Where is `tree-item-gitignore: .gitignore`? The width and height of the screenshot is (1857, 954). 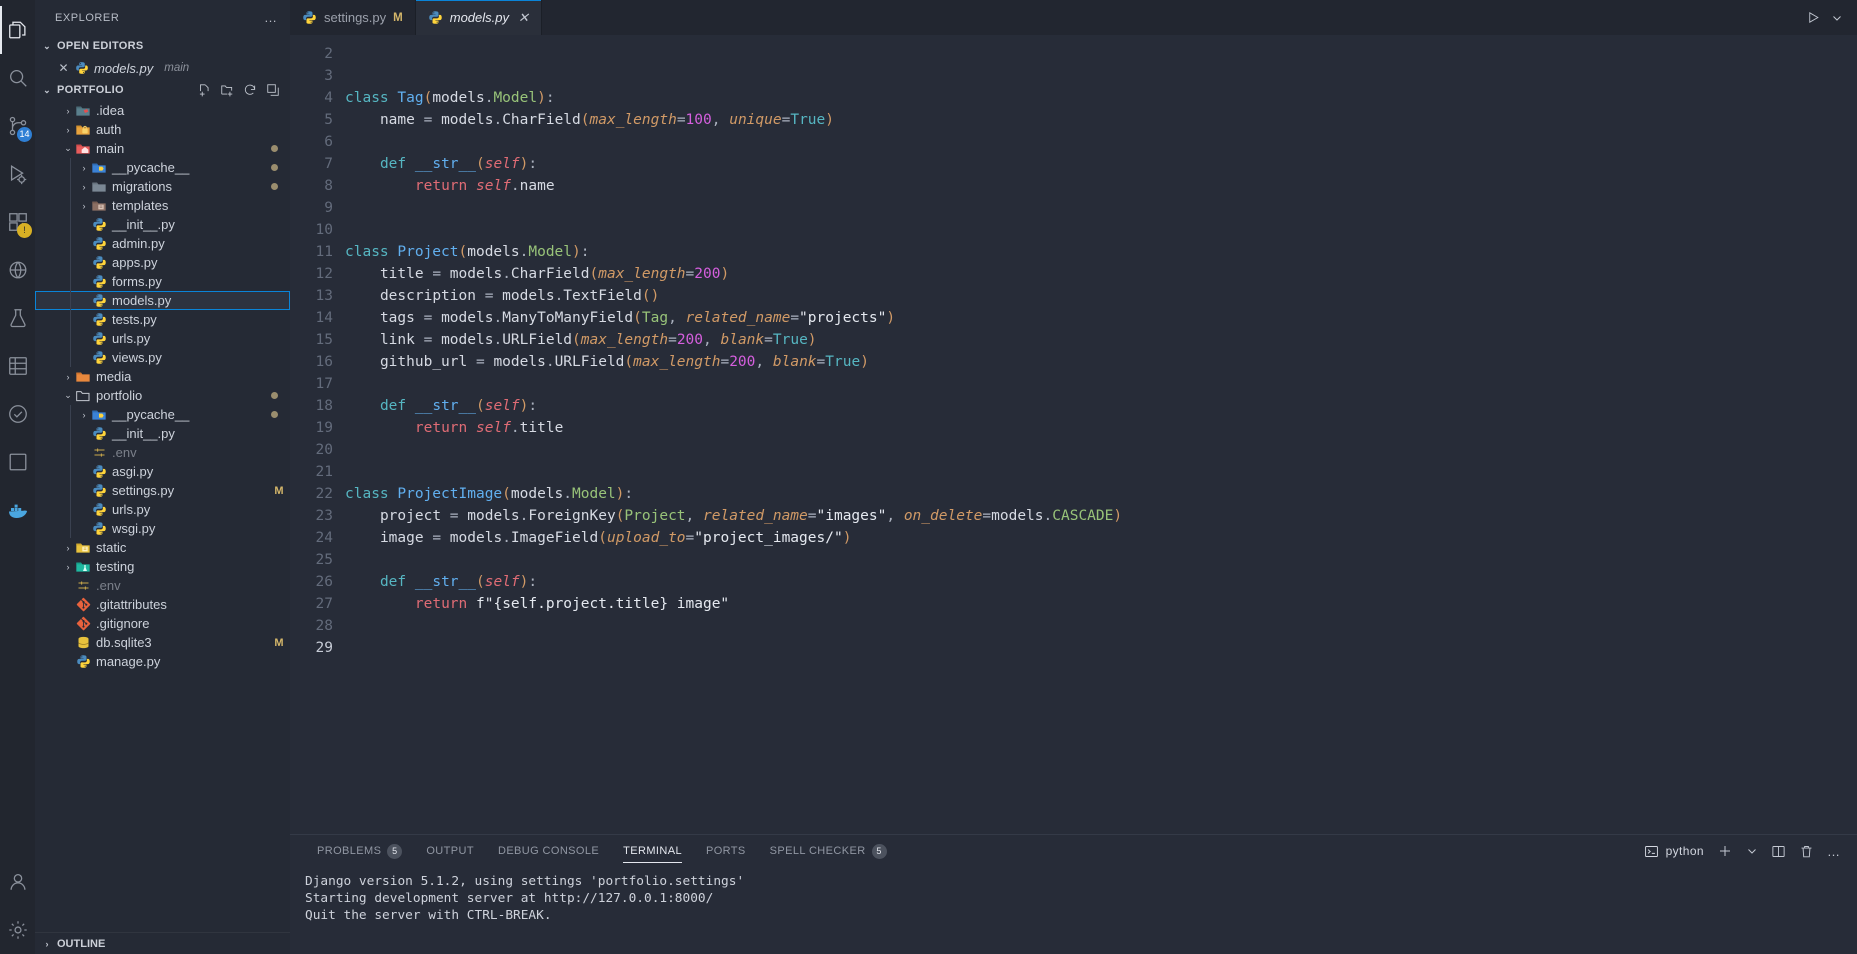 tree-item-gitignore: .gitignore is located at coordinates (162, 623).